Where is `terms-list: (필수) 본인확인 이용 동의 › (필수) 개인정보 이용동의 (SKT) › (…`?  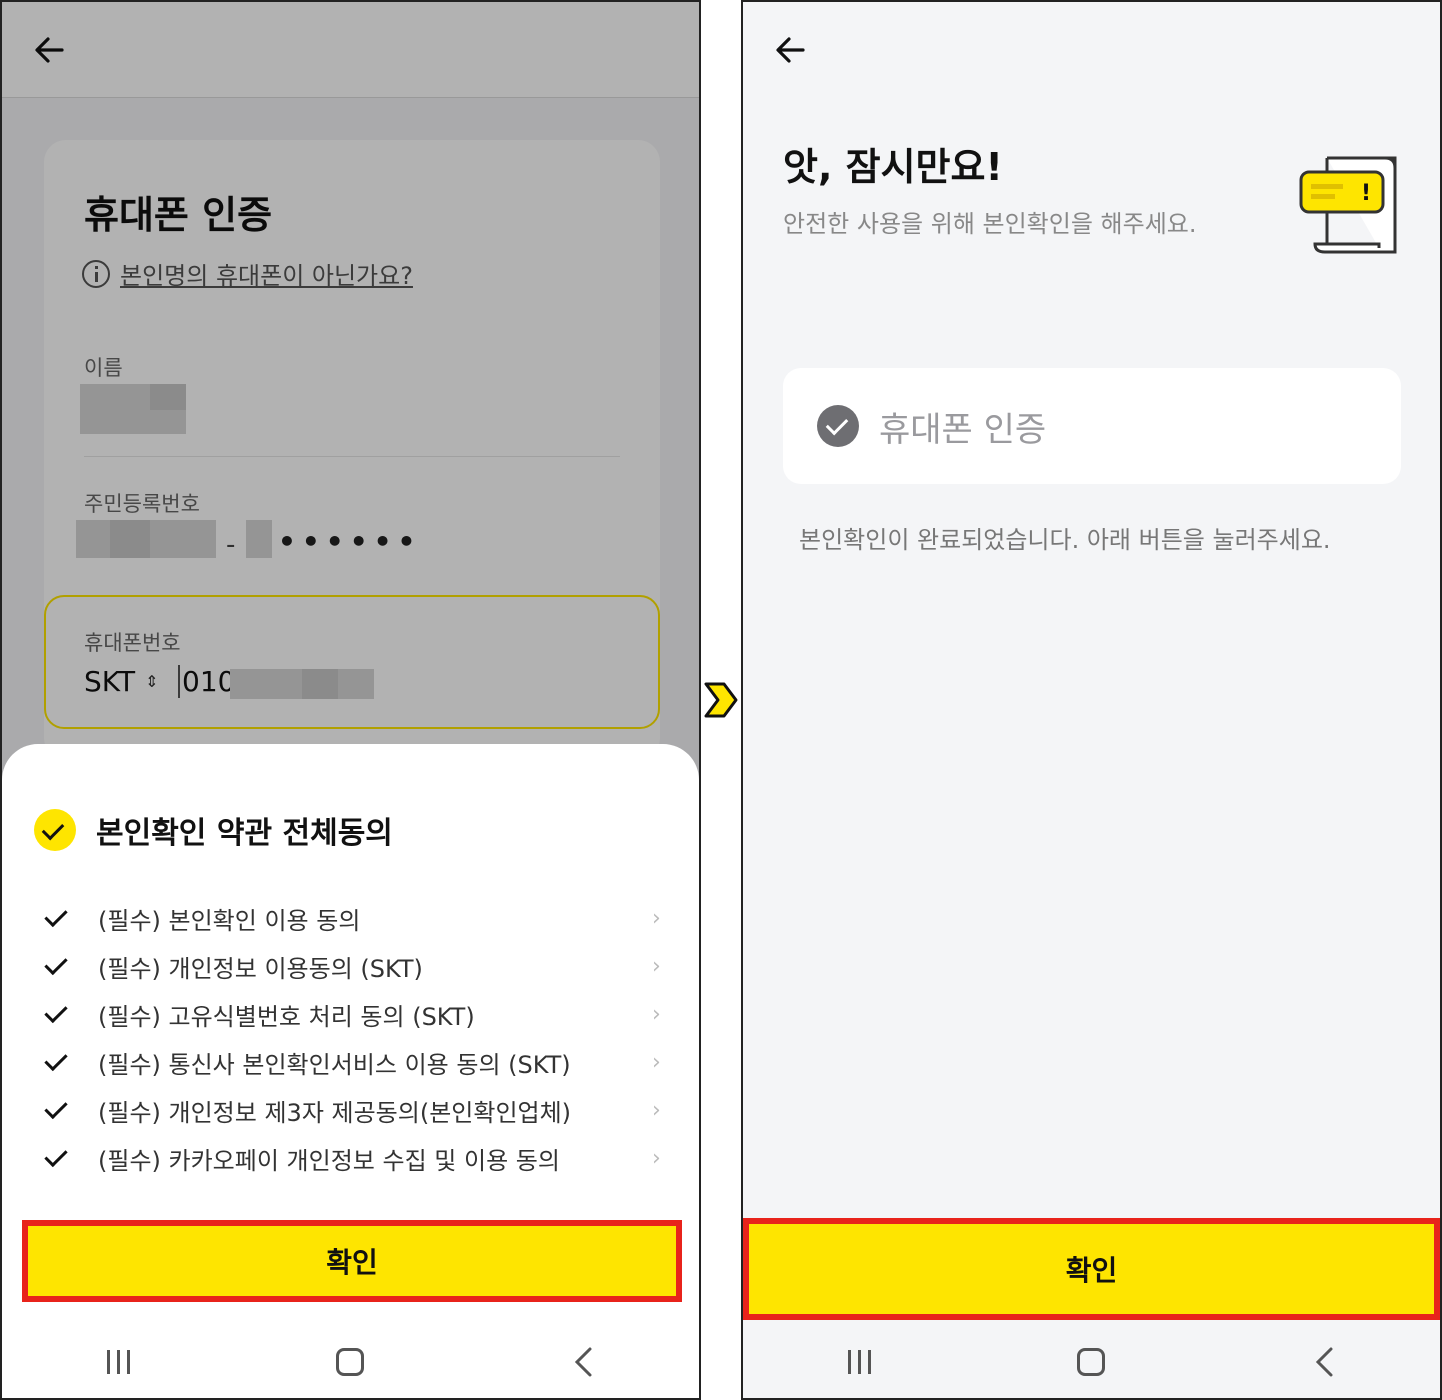 terms-list: (필수) 본인확인 이용 동의 › (필수) 개인정보 이용동의 (SKT) › (… is located at coordinates (357, 1038).